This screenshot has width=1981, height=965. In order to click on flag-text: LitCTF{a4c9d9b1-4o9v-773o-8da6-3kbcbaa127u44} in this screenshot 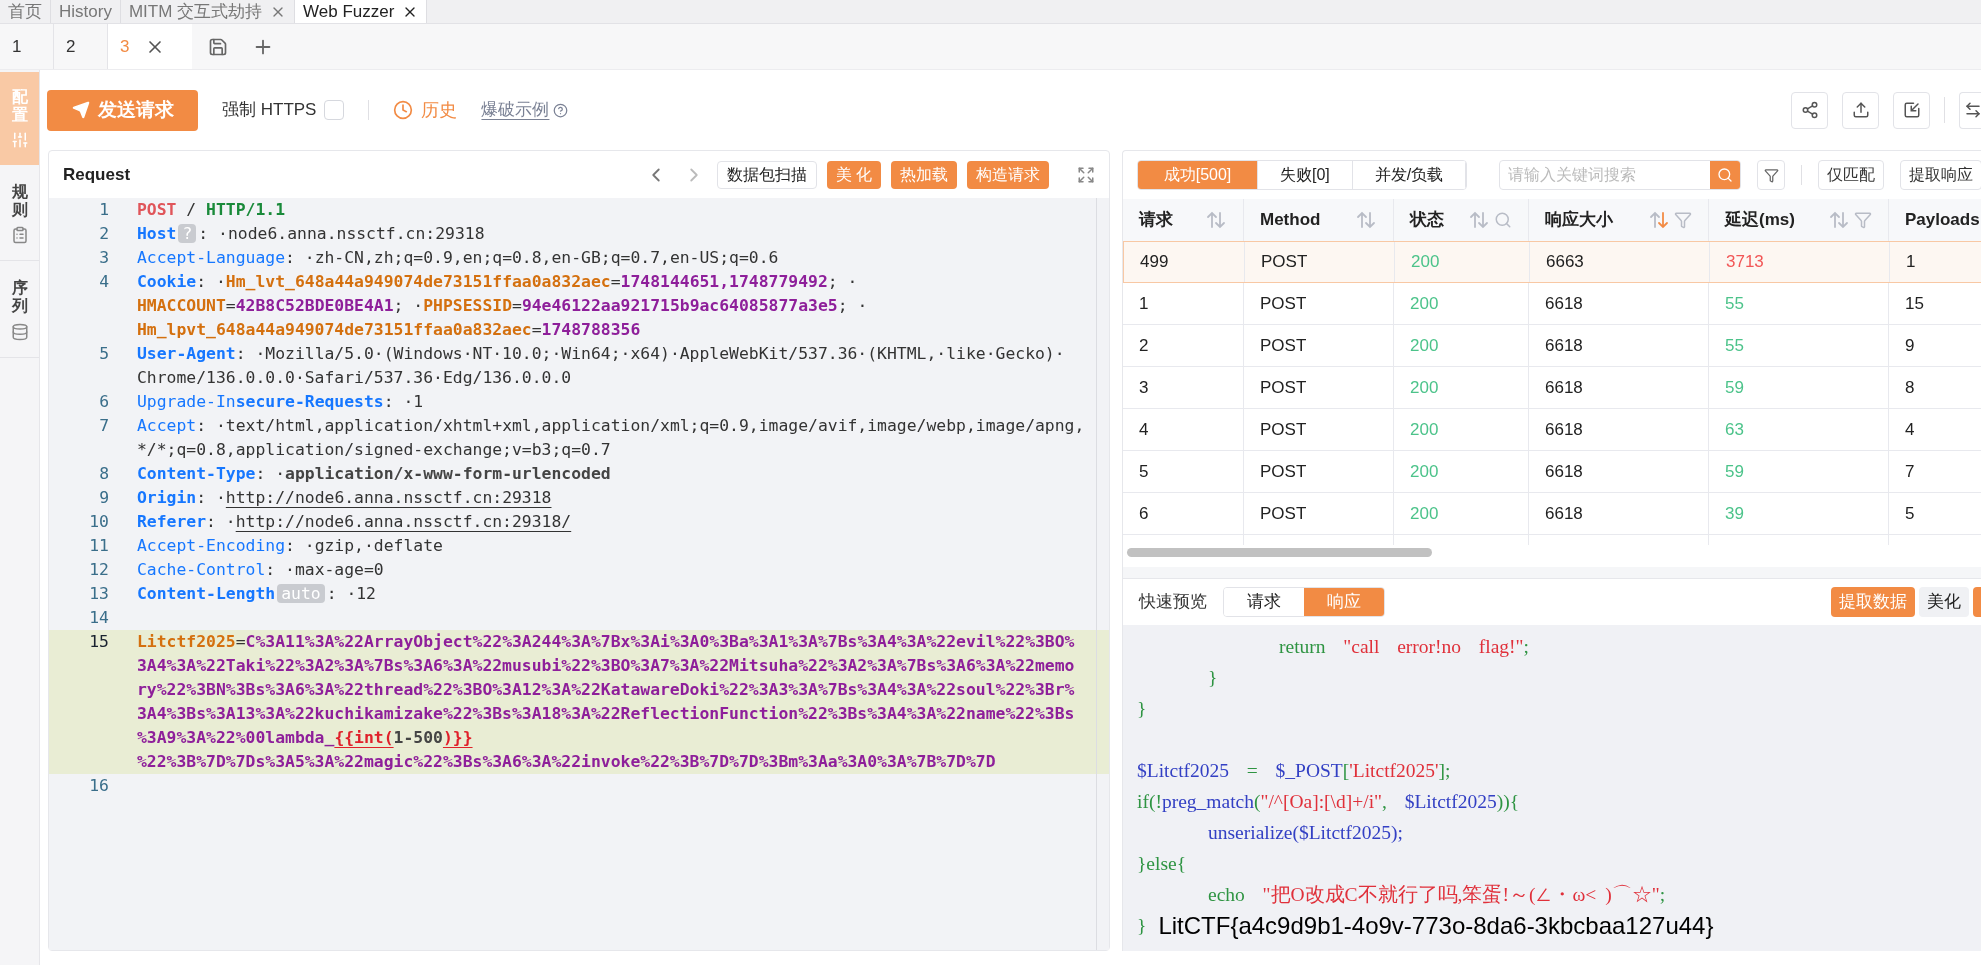, I will do `click(1436, 926)`.